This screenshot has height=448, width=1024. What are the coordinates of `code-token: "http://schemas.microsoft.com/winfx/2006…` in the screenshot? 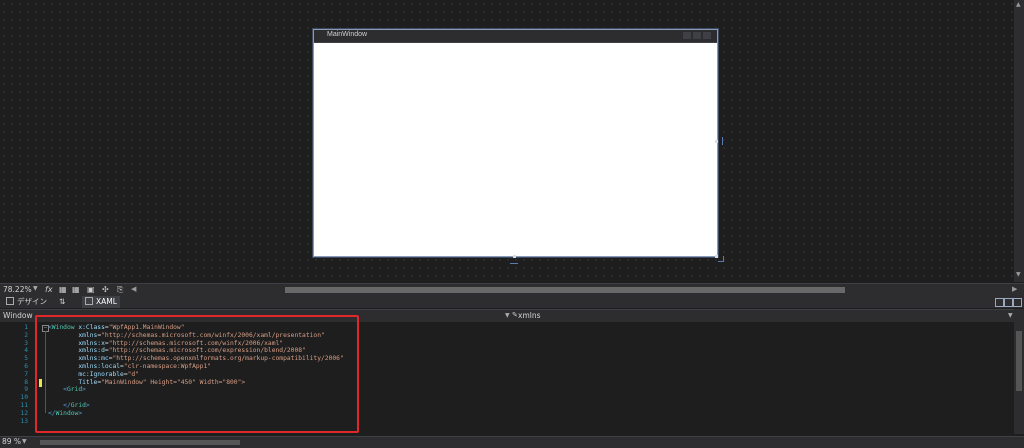 It's located at (196, 343).